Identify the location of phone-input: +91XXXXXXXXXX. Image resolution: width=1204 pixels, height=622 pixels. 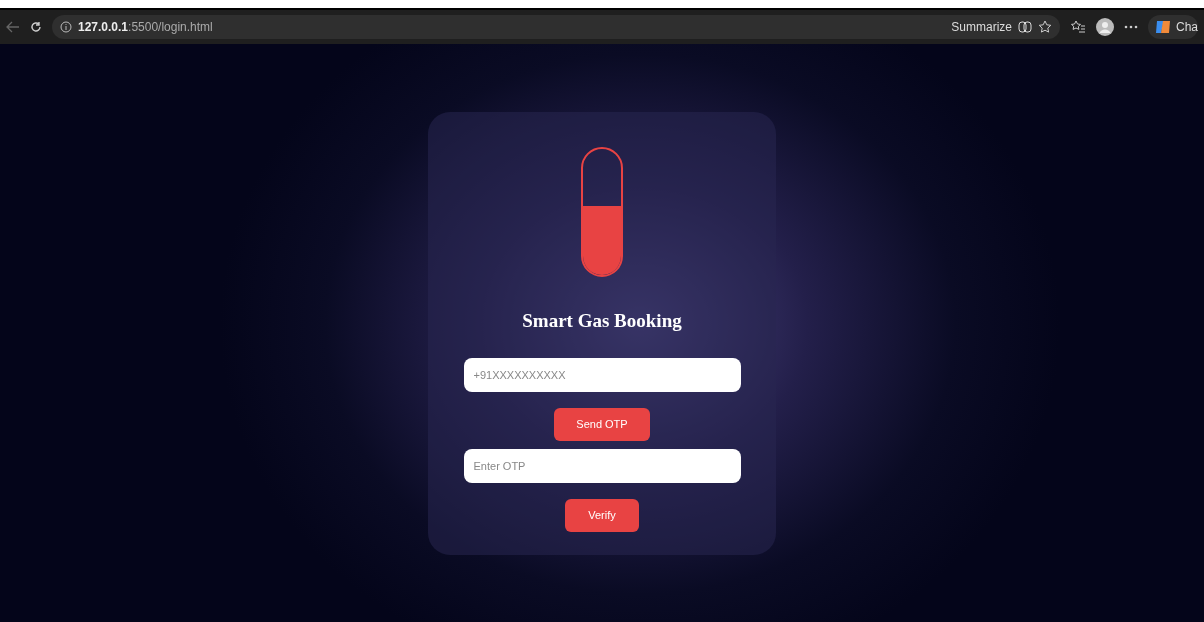
(602, 374).